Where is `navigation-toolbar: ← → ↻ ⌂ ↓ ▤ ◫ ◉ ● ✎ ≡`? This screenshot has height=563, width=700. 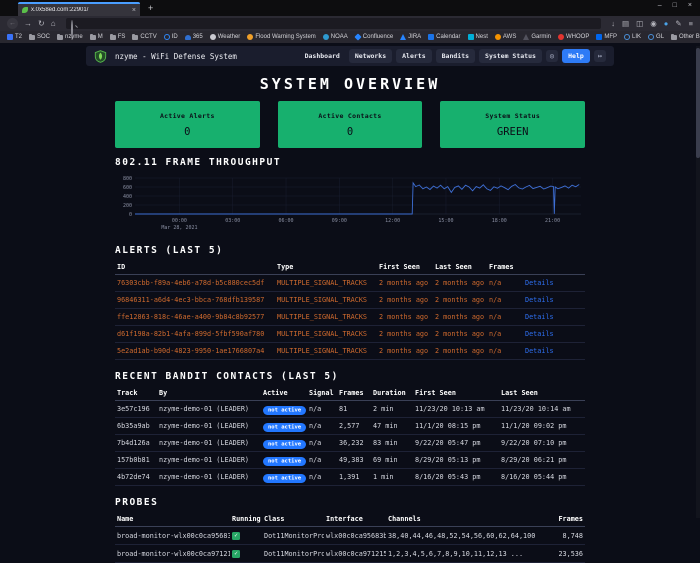
navigation-toolbar: ← → ↻ ⌂ ↓ ▤ ◫ ◉ ● ✎ ≡ is located at coordinates (350, 27).